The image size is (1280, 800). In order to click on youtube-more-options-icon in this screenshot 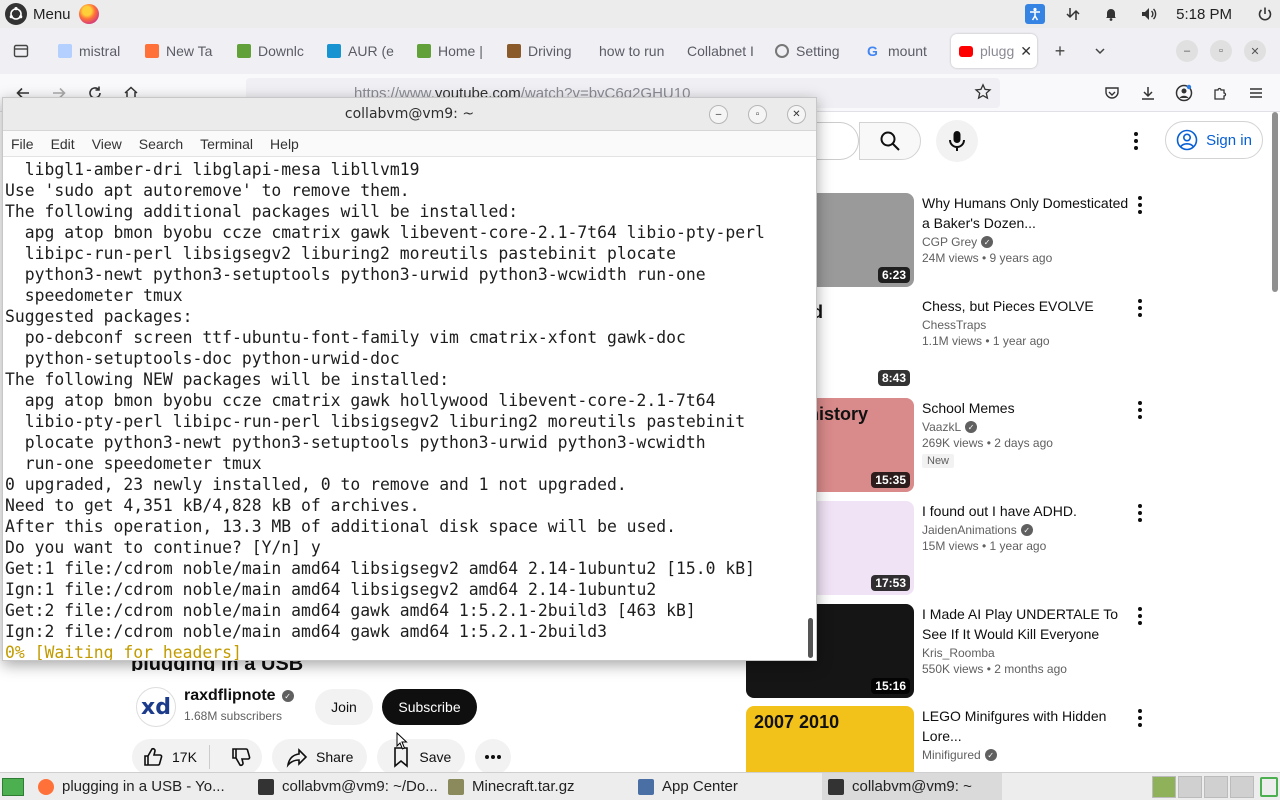, I will do `click(1136, 141)`.